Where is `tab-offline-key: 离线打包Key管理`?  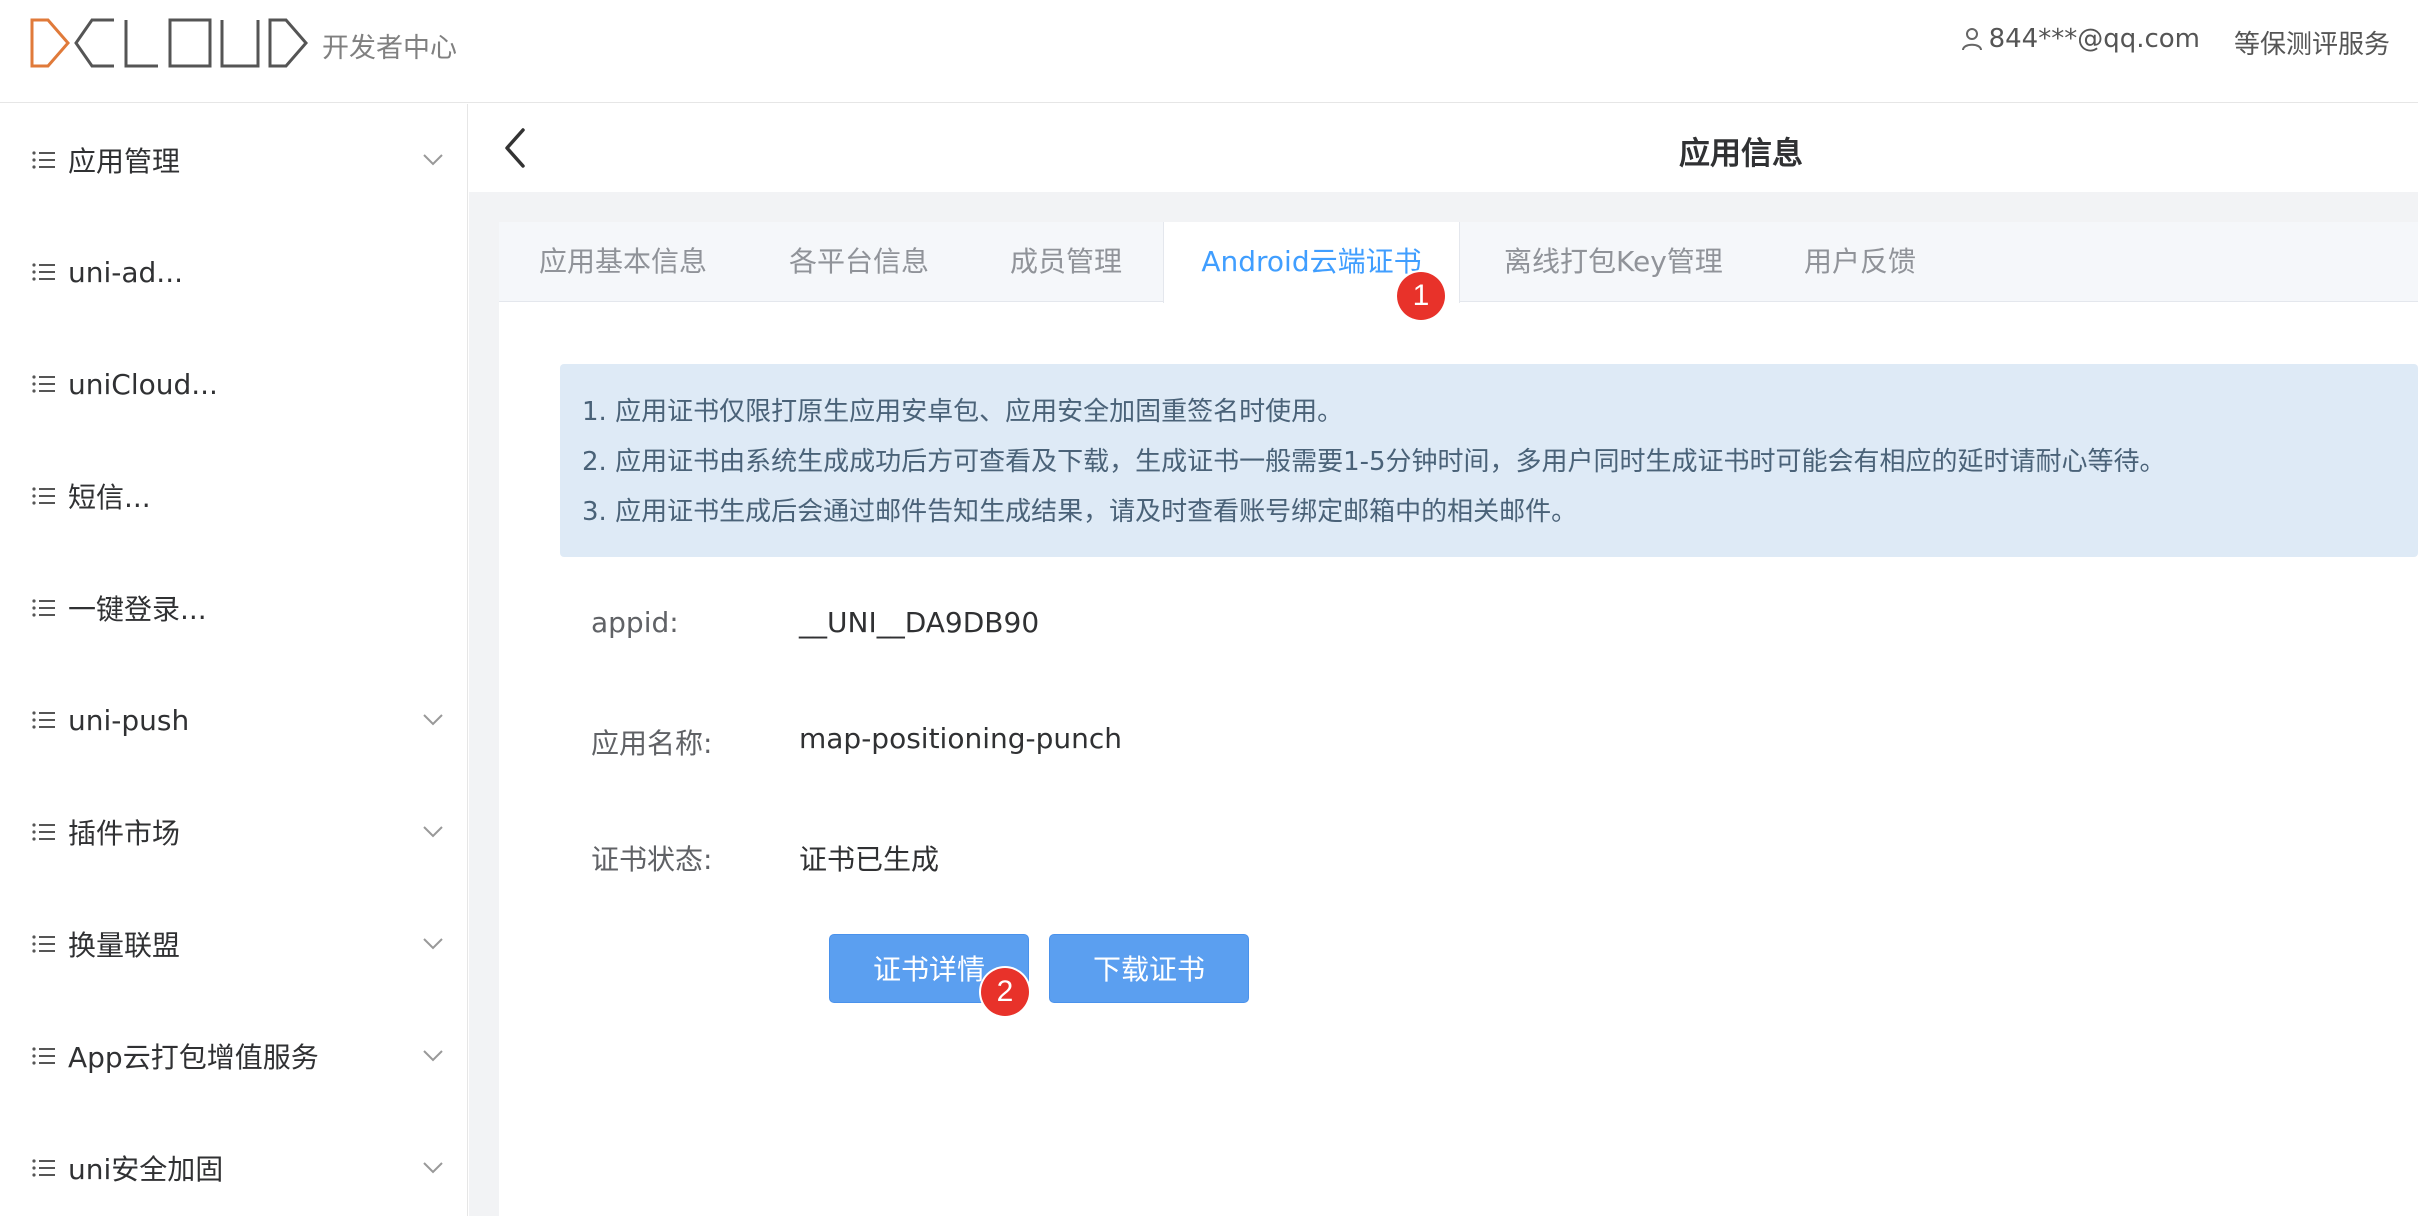
tab-offline-key: 离线打包Key管理 is located at coordinates (1613, 262).